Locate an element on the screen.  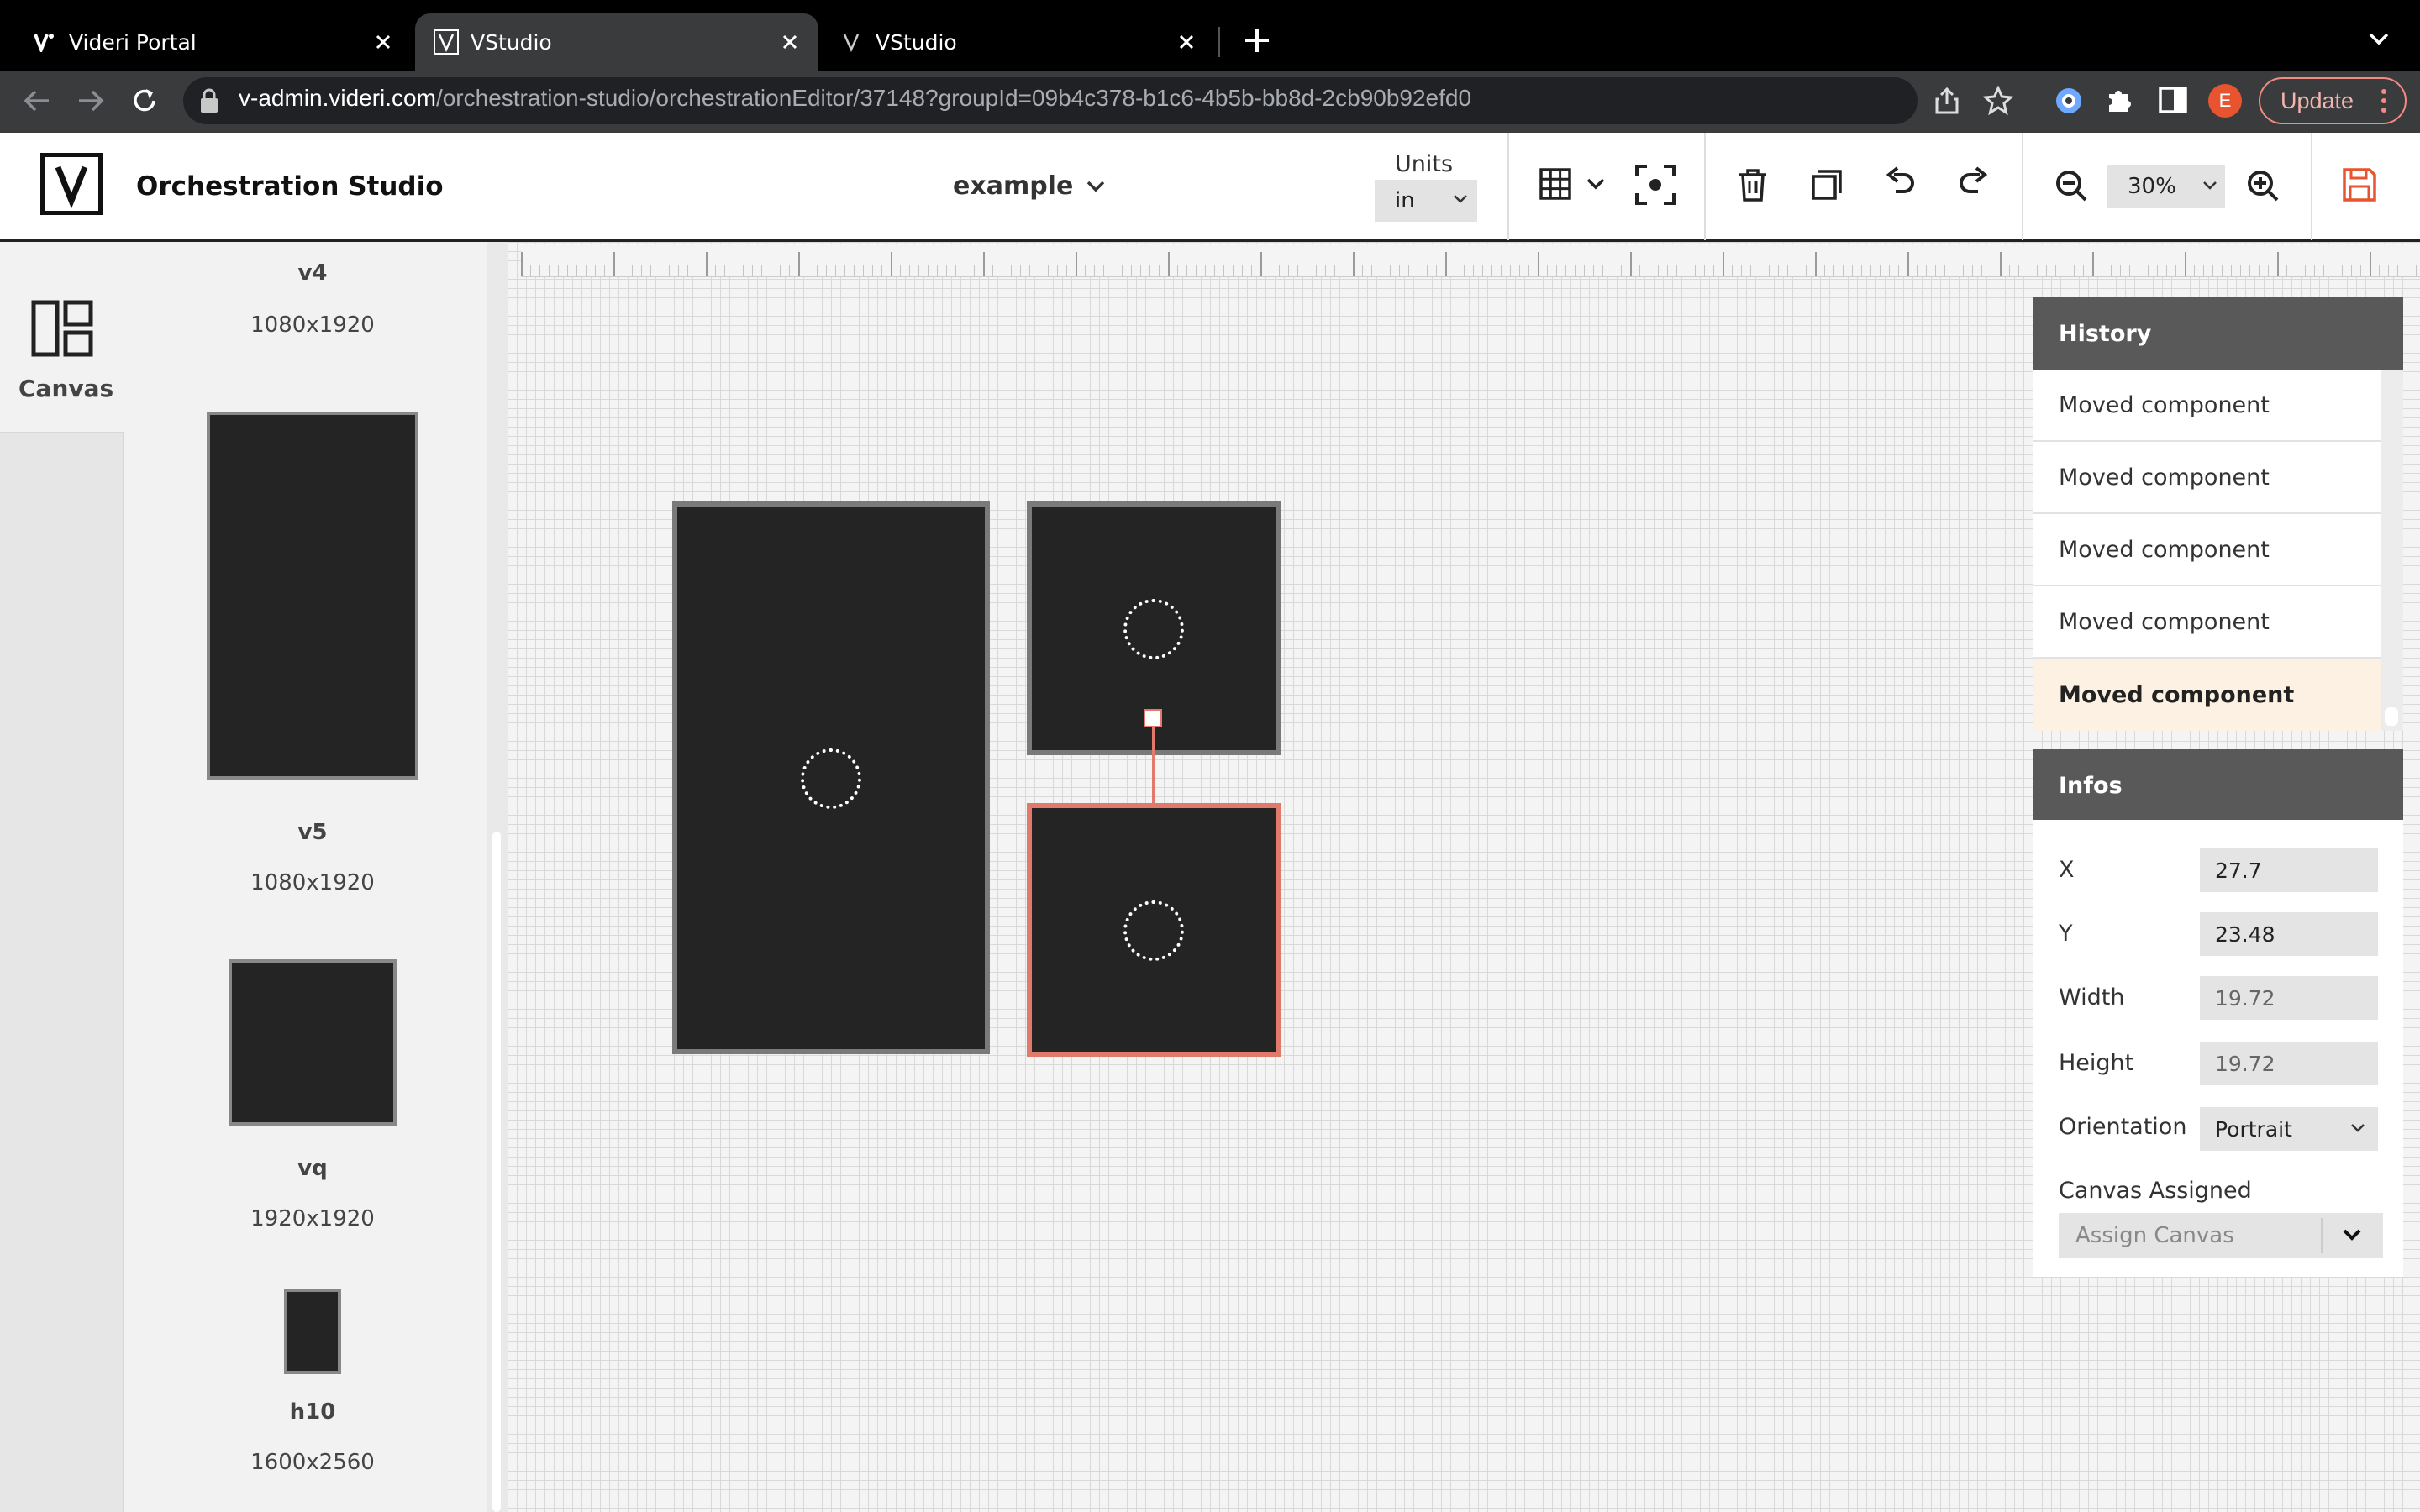
videri-favicon-icon is located at coordinates (45, 42).